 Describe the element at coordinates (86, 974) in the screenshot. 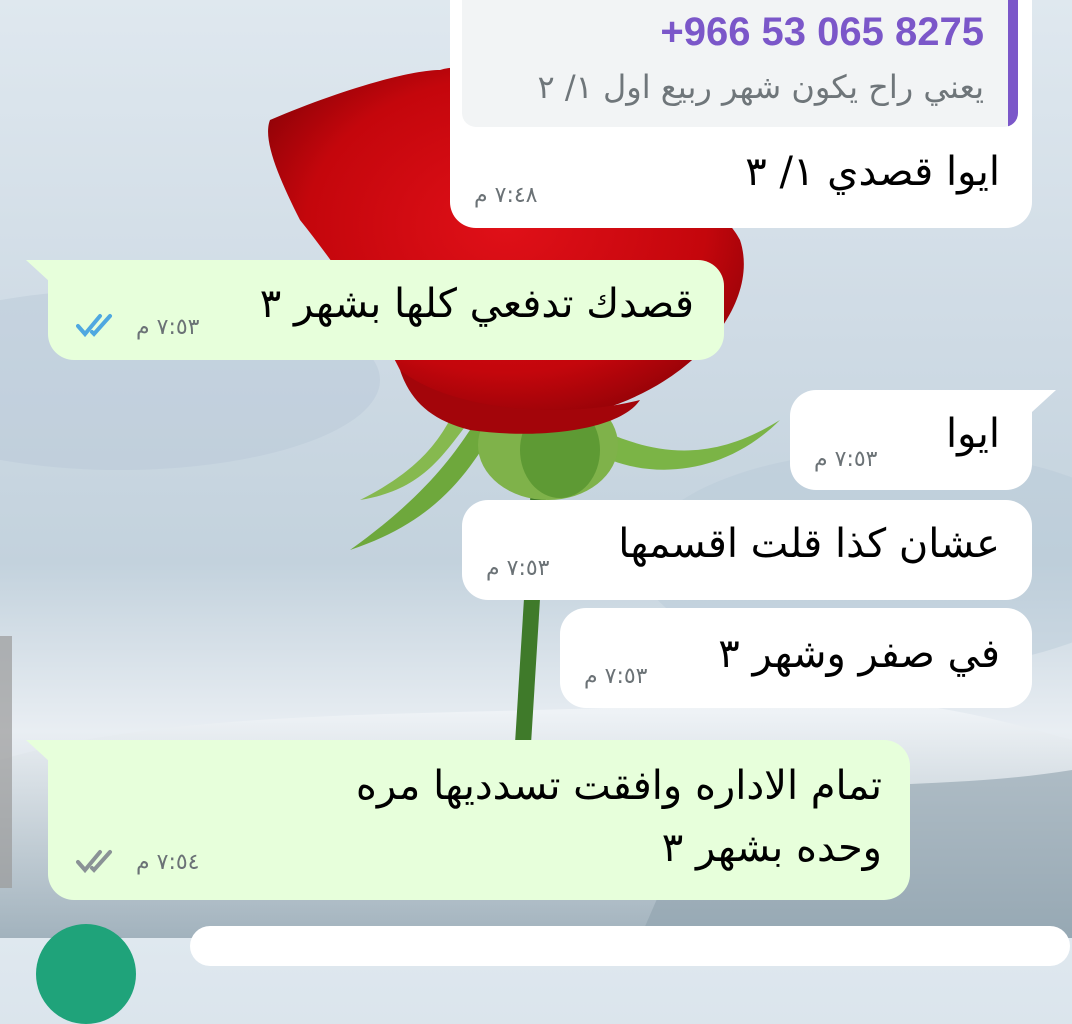

I see `floating-action-button` at that location.